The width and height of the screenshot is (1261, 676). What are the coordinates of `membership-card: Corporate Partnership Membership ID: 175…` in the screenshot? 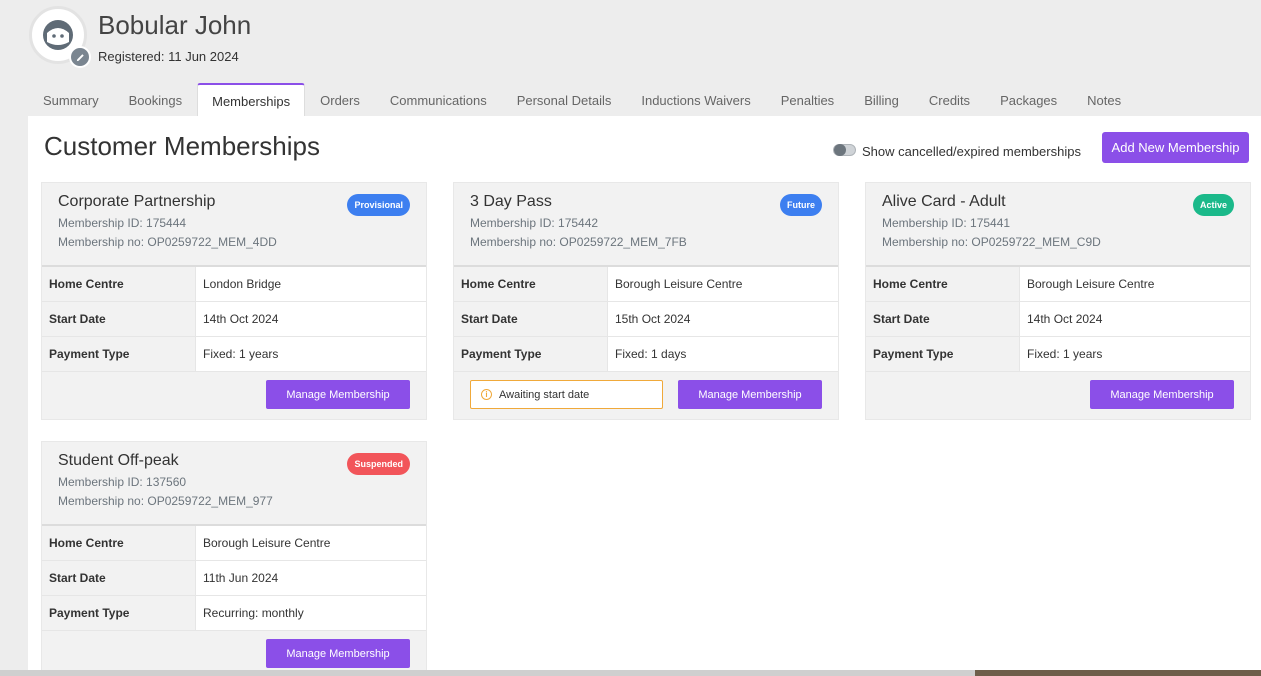 It's located at (234, 301).